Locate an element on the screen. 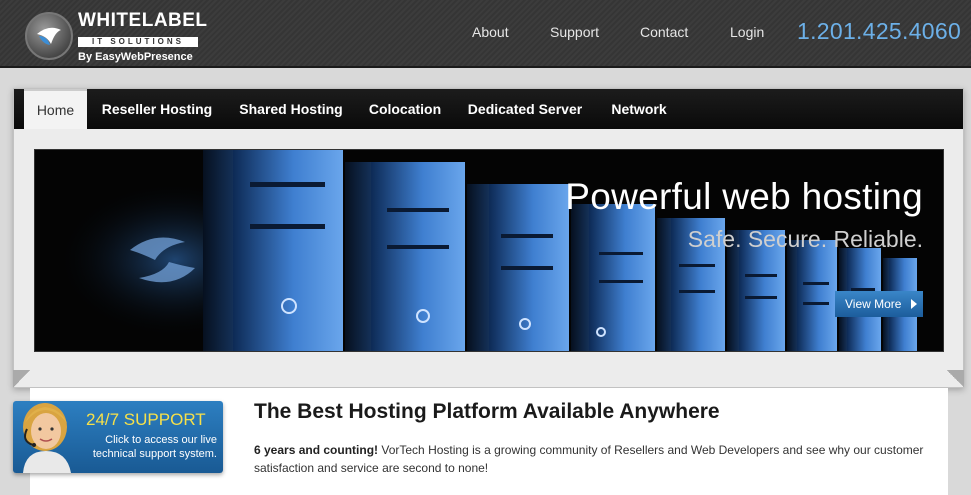 The image size is (971, 495). support-agent-avatar is located at coordinates (47, 438).